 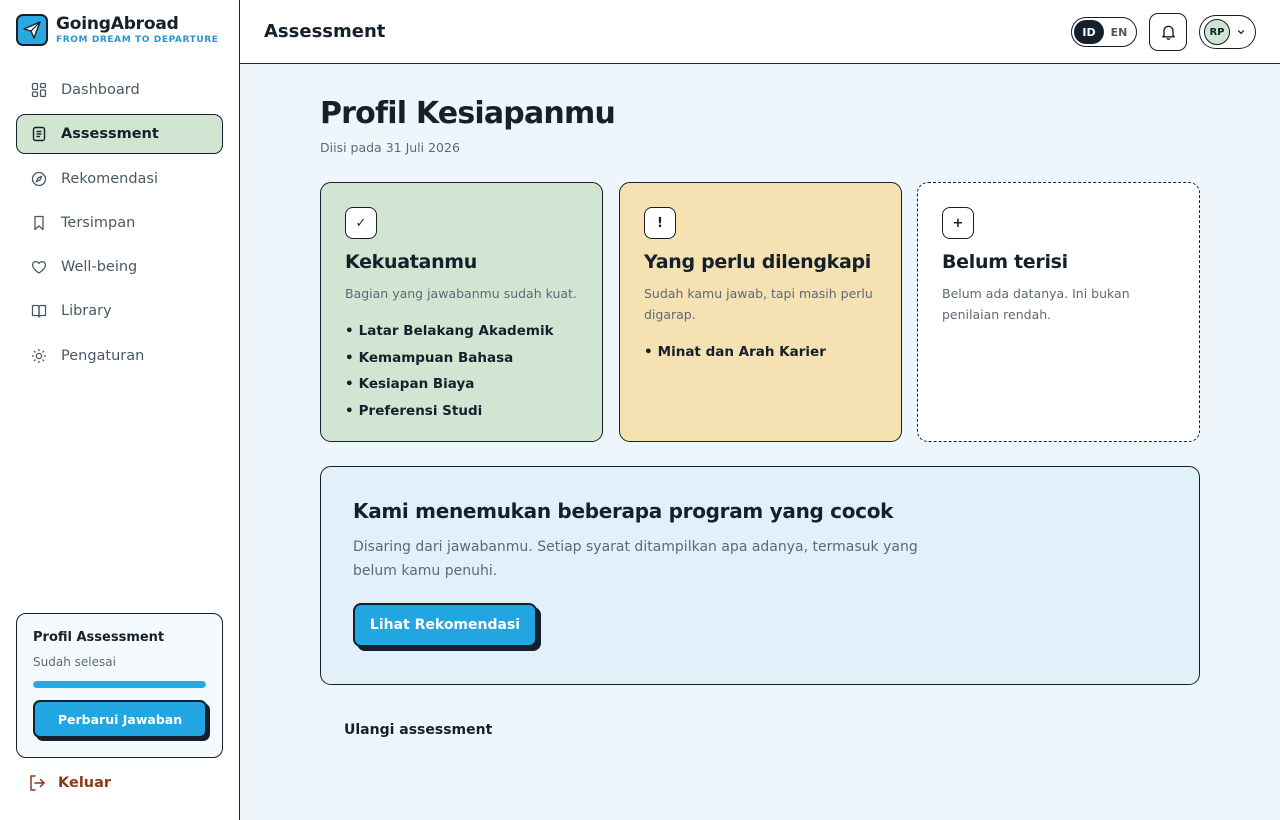 What do you see at coordinates (98, 222) in the screenshot?
I see `sidebar-item-label: Tersimpan` at bounding box center [98, 222].